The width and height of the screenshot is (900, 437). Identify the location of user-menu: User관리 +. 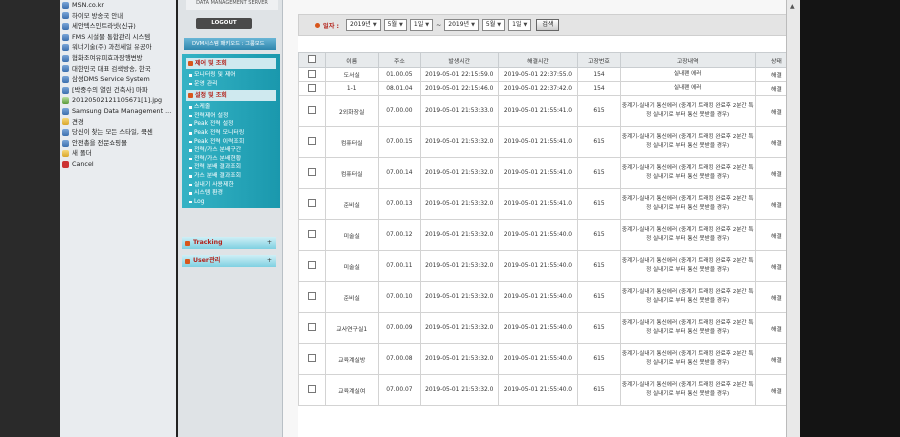
(229, 261).